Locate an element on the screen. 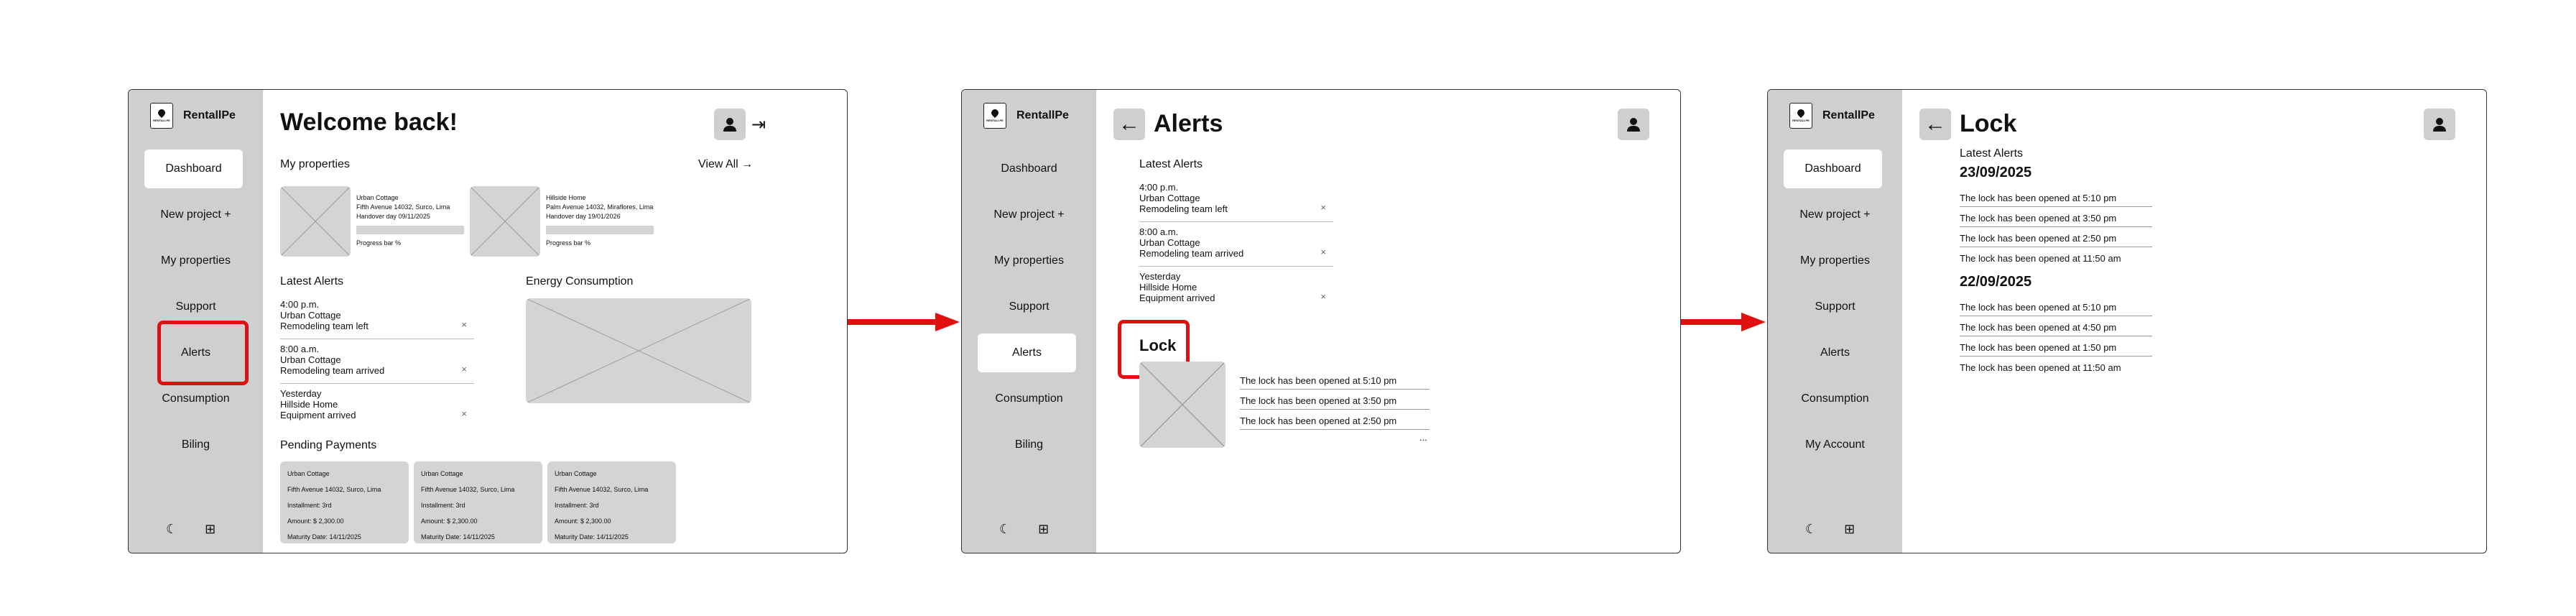 This screenshot has height=616, width=2576. section-lock: Lock is located at coordinates (1157, 345).